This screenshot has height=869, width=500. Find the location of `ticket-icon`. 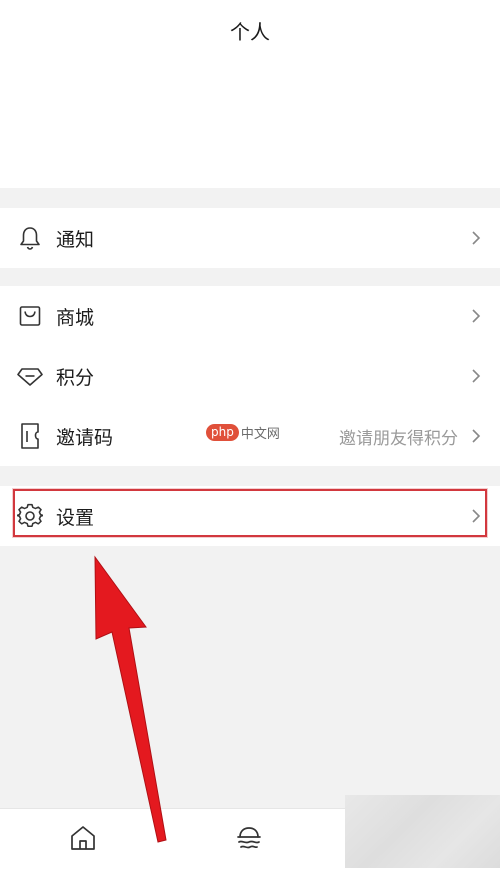

ticket-icon is located at coordinates (30, 436).